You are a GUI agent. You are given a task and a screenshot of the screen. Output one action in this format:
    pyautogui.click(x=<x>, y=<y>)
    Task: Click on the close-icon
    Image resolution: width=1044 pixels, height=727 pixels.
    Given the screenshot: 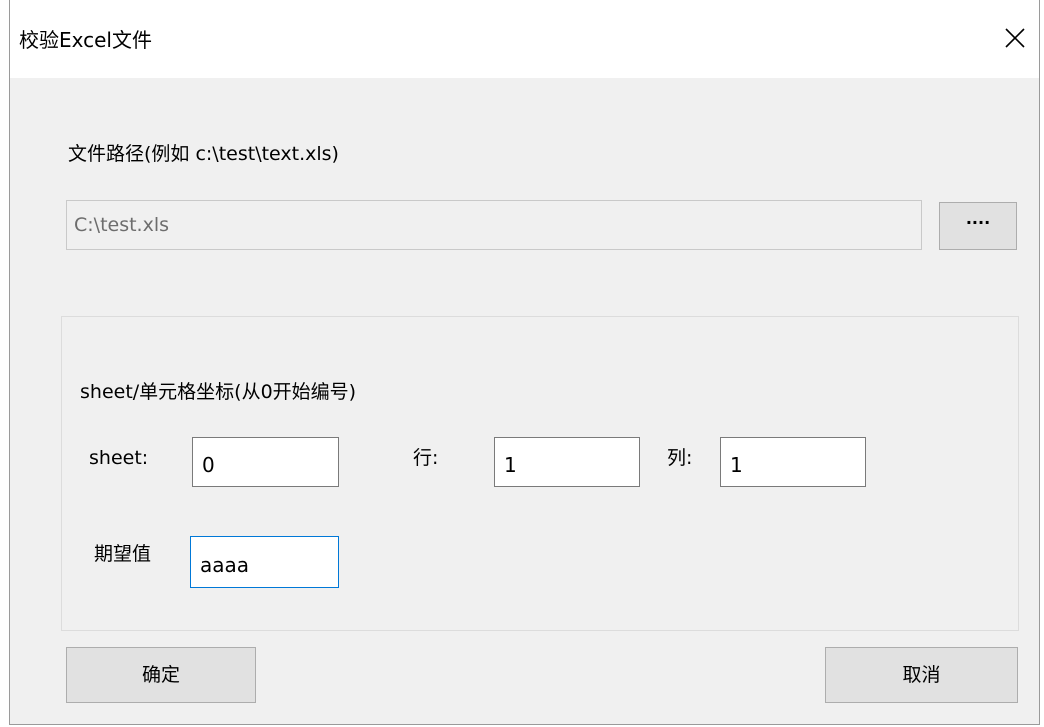 What is the action you would take?
    pyautogui.click(x=1015, y=38)
    